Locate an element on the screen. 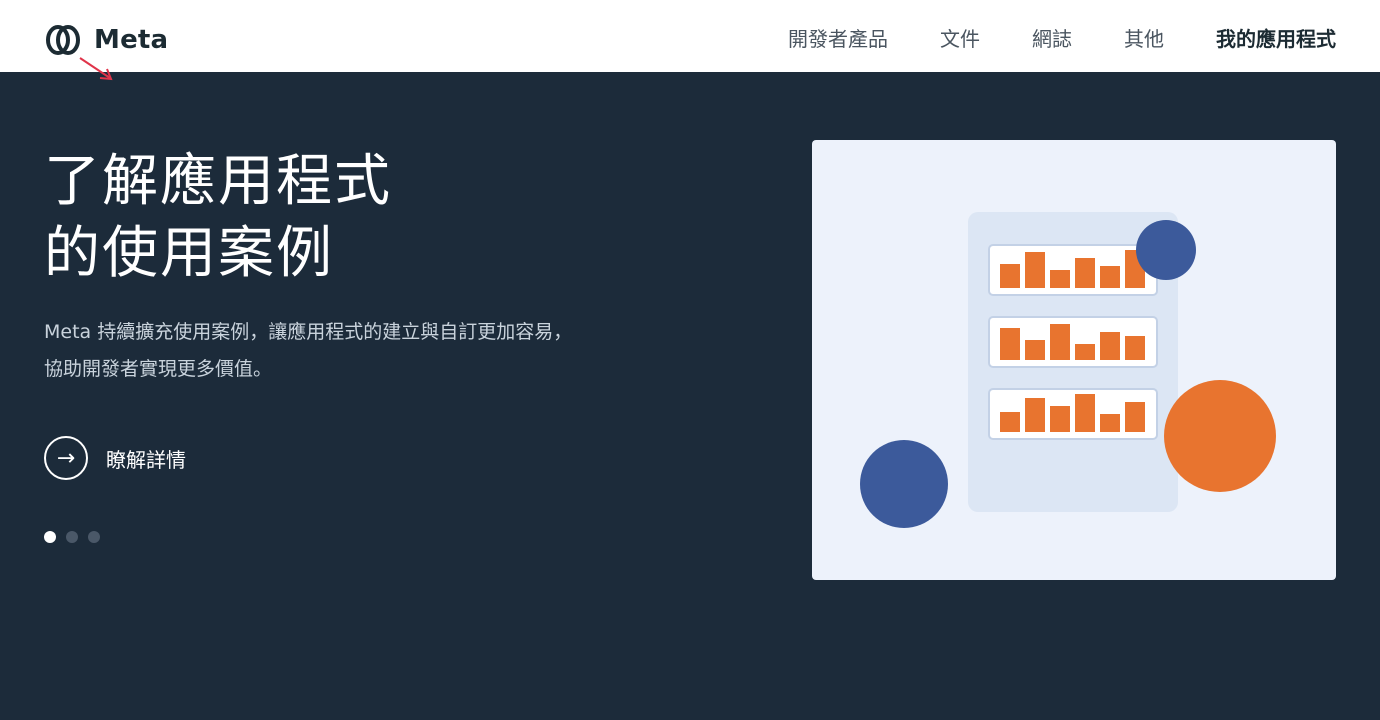  arrow-right-icon: → is located at coordinates (66, 458).